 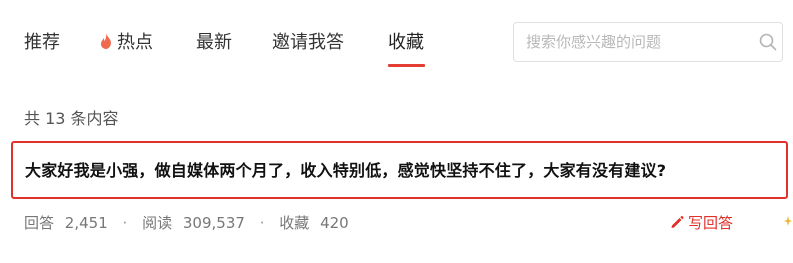 I want to click on question-title: 大家好我是小强，做自媒体两个月了，收入特别低，感觉快坚持不住了，大家有没有建议?, so click(x=345, y=171).